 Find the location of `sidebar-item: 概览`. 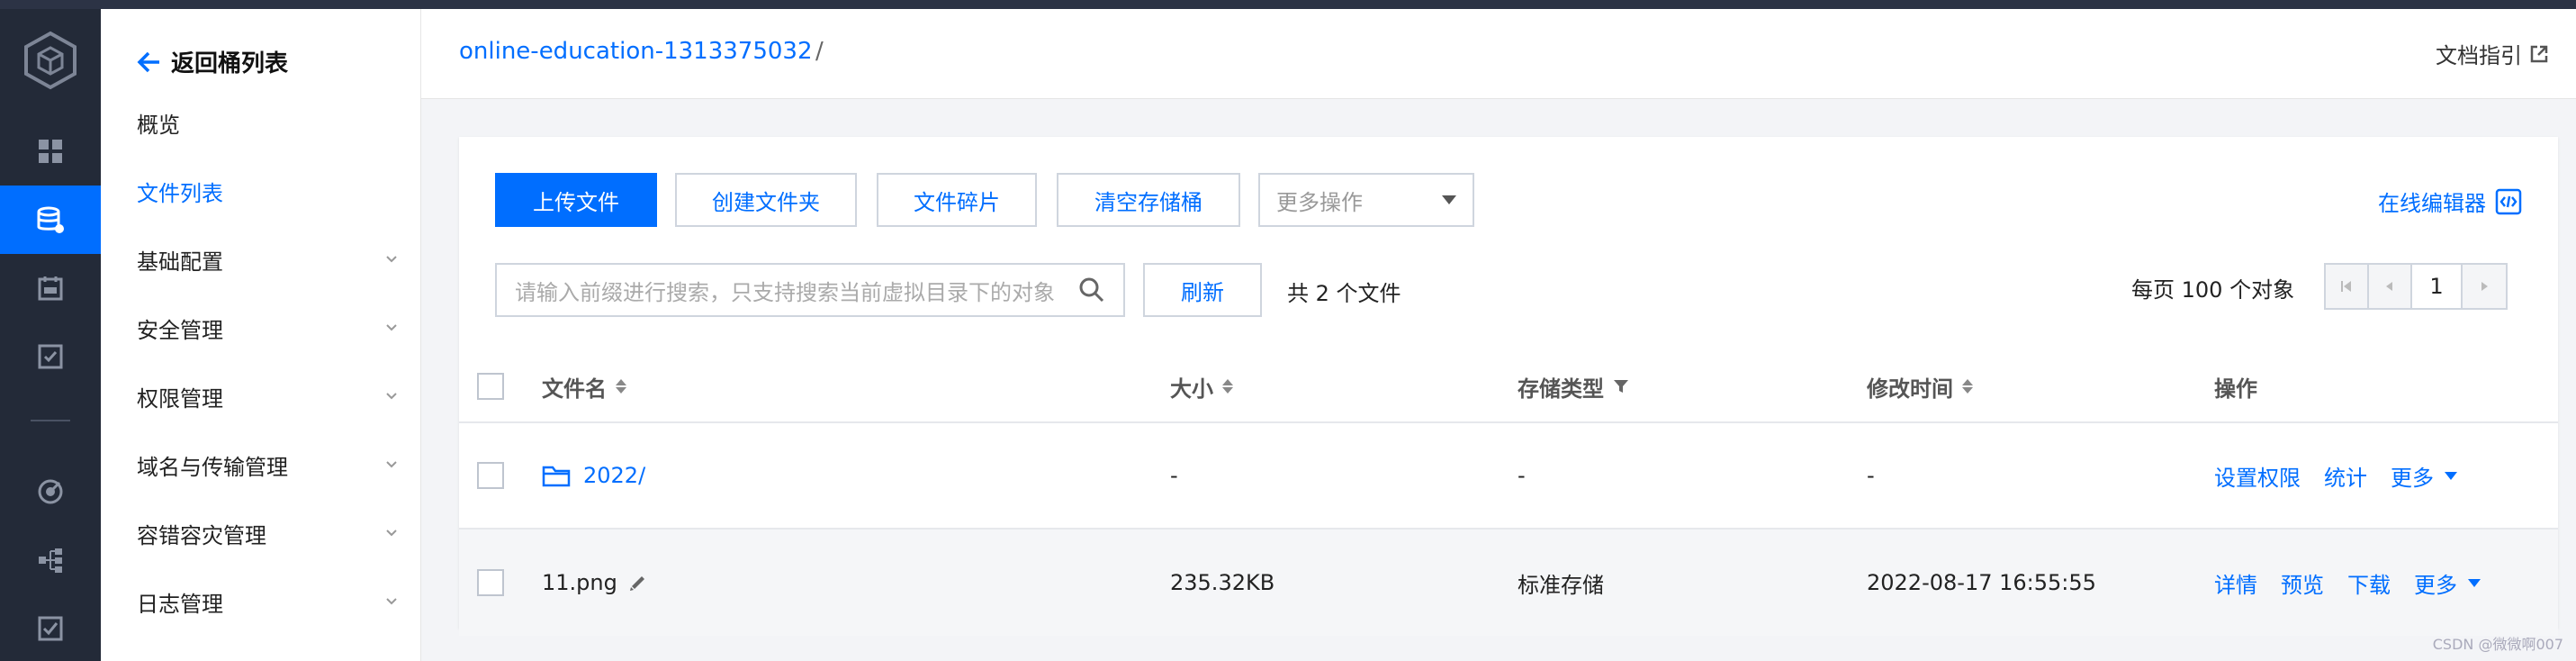

sidebar-item: 概览 is located at coordinates (267, 122).